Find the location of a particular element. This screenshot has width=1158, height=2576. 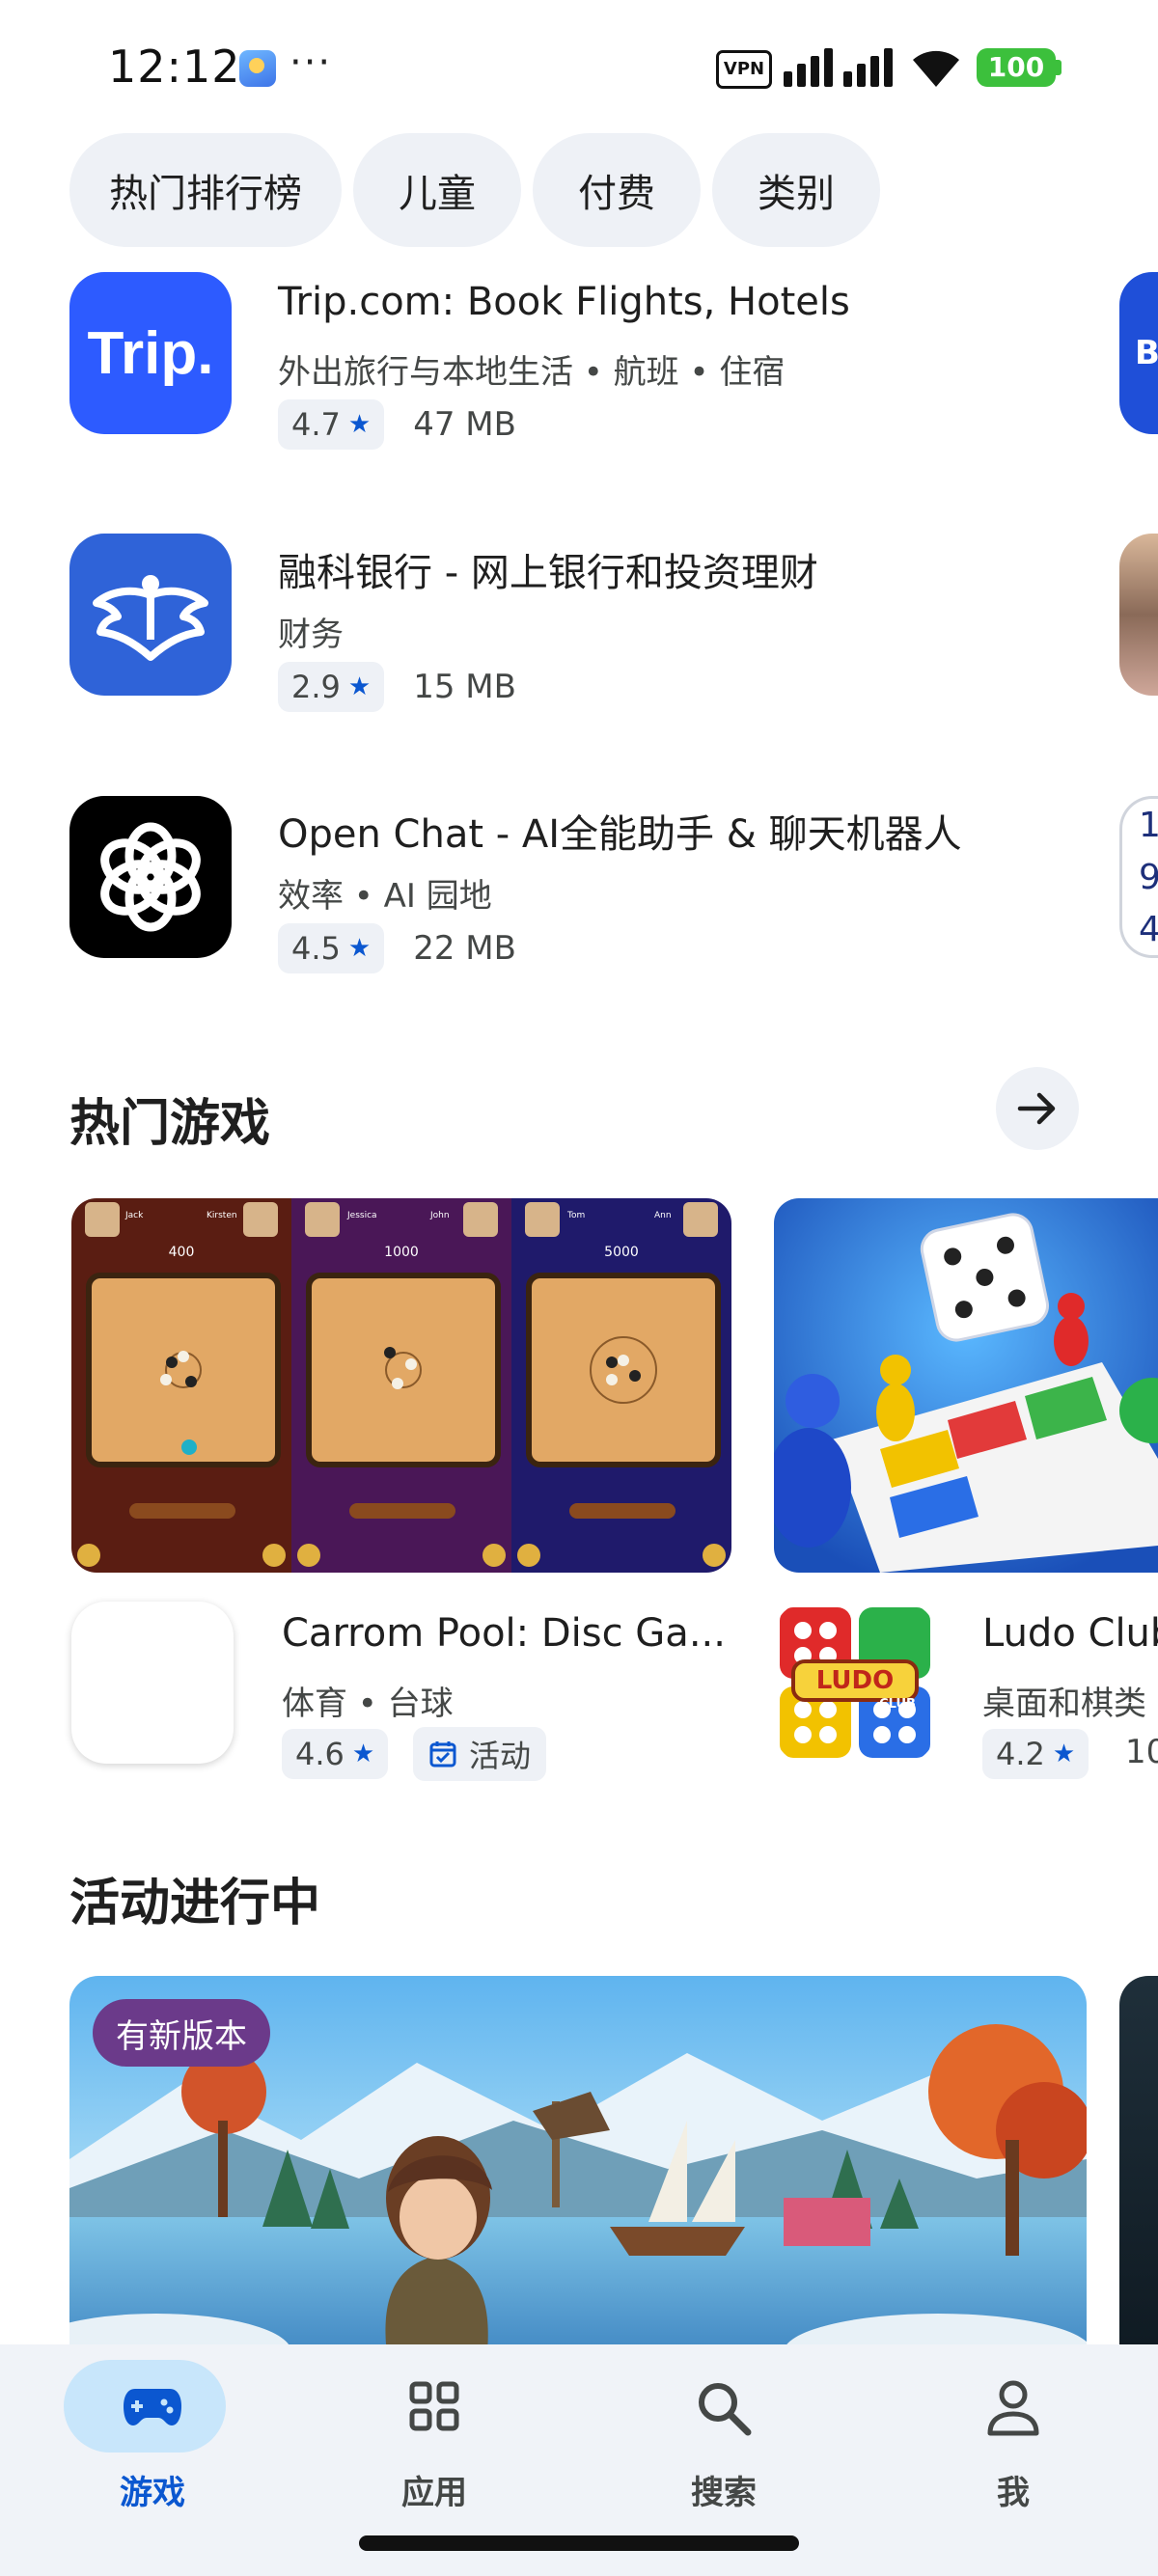

ludo-screenshot is located at coordinates (966, 1385).